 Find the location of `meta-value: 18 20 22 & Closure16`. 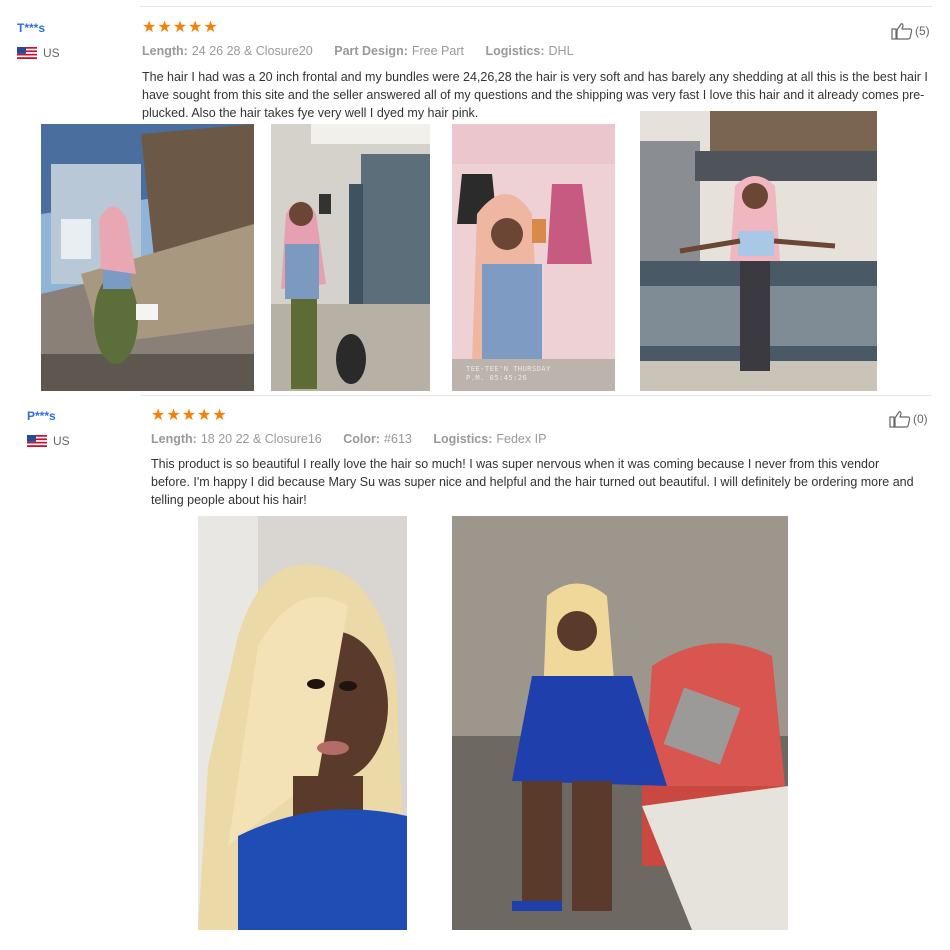

meta-value: 18 20 22 & Closure16 is located at coordinates (261, 439).